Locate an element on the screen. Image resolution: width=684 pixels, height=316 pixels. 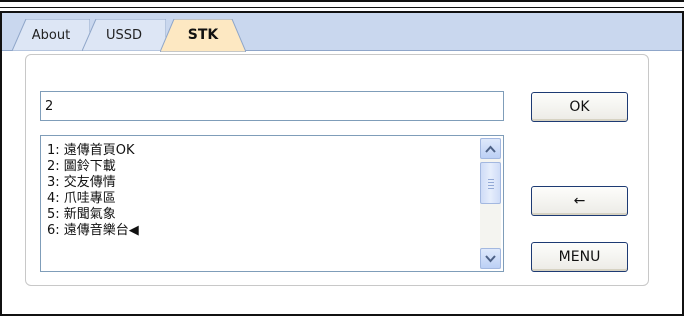
tab-bar: About USSD STK is located at coordinates (342, 32).